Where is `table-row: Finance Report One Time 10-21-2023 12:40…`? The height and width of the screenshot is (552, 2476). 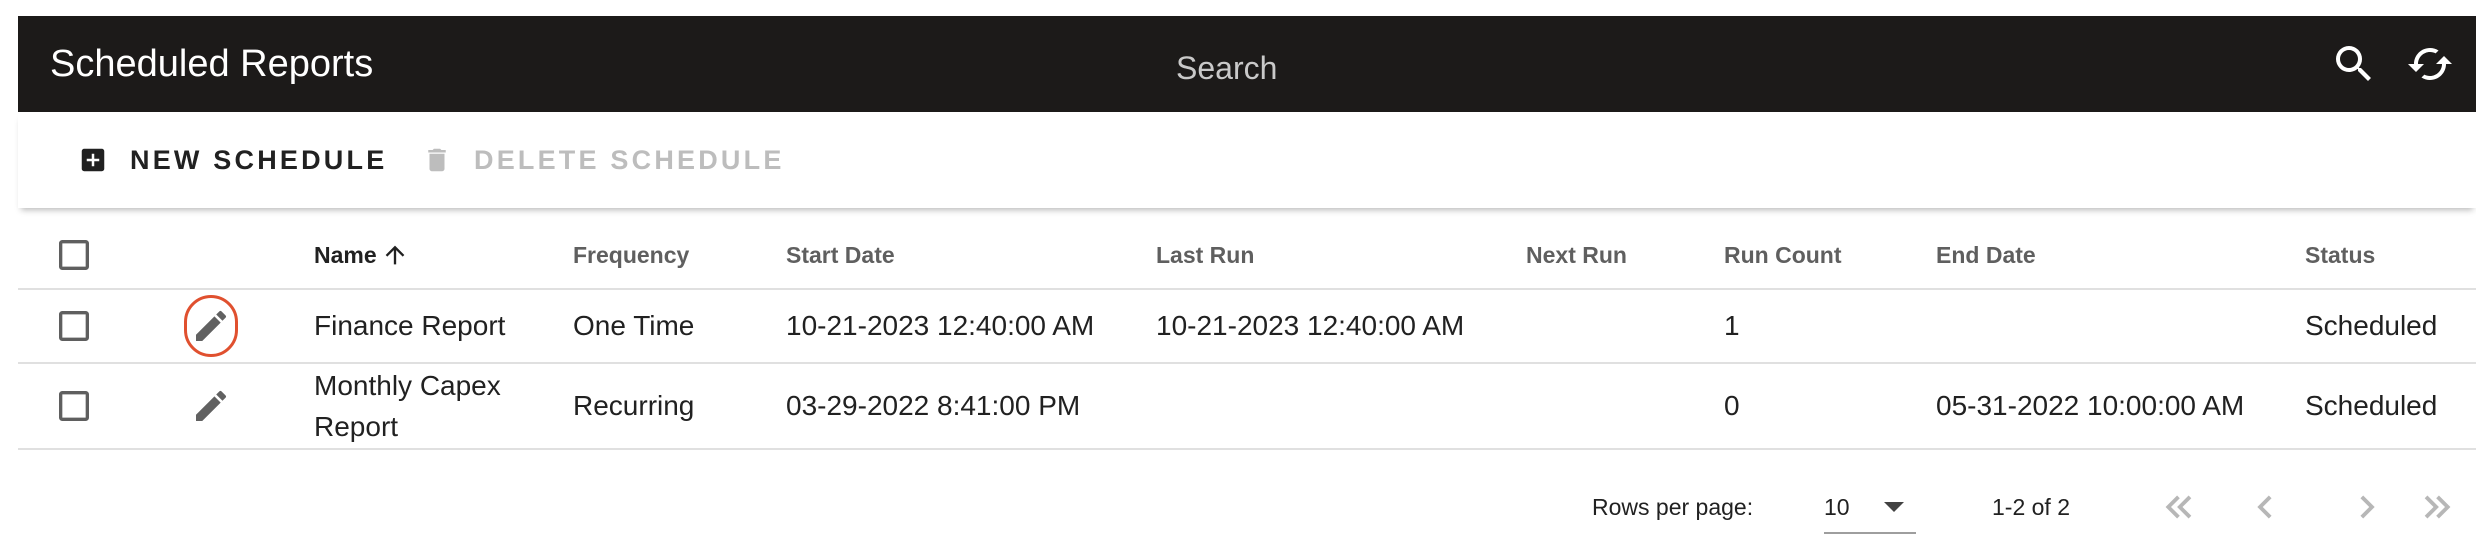
table-row: Finance Report One Time 10-21-2023 12:40… is located at coordinates (1247, 327).